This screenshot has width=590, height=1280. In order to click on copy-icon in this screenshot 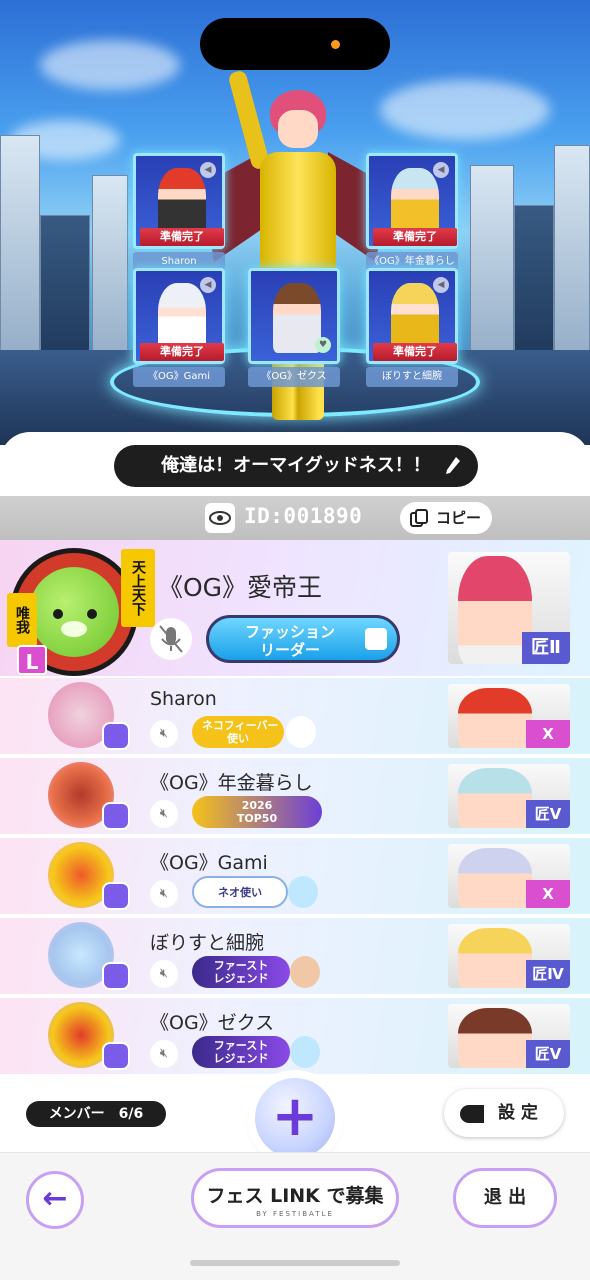, I will do `click(419, 518)`.